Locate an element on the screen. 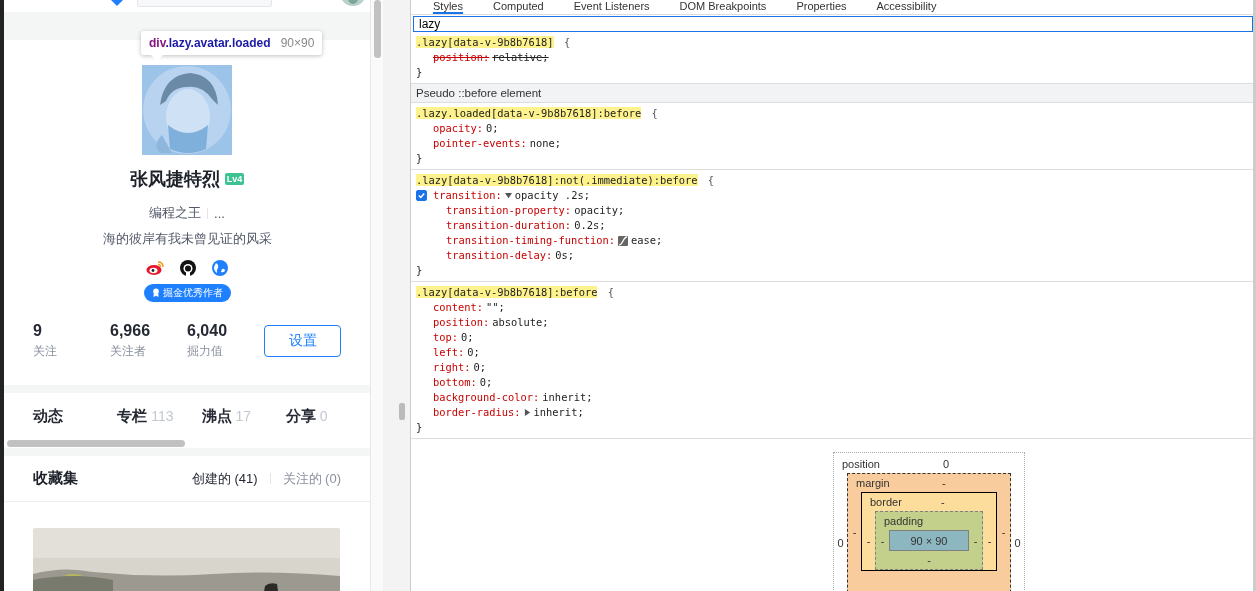 The height and width of the screenshot is (591, 1256). tab-count: 0 is located at coordinates (323, 416).